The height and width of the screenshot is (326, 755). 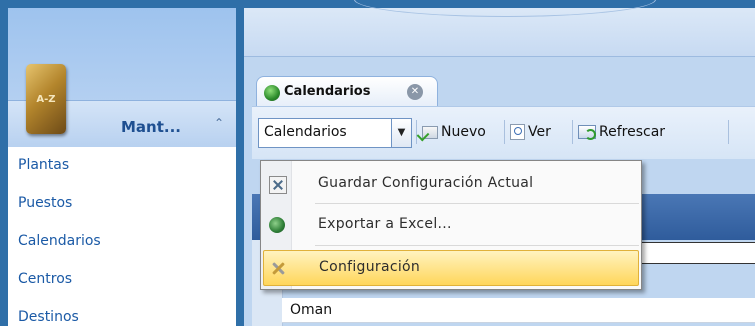 I want to click on tools-icon, so click(x=278, y=268).